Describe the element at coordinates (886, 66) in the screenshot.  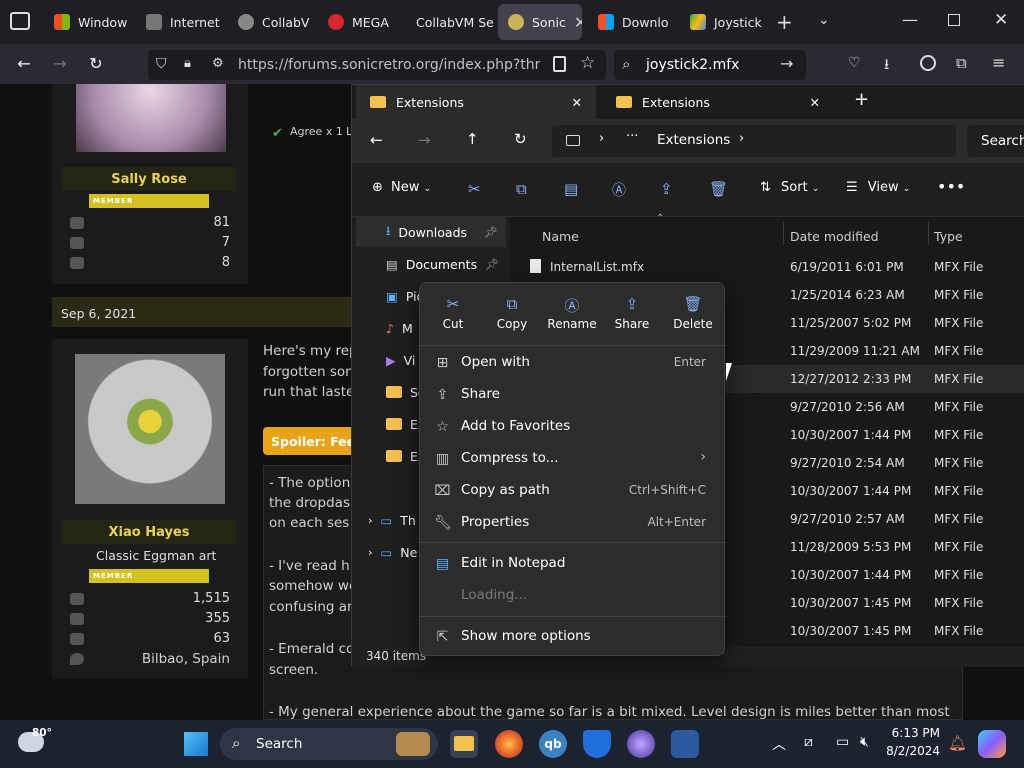
I see `downloads-icon: ⭳` at that location.